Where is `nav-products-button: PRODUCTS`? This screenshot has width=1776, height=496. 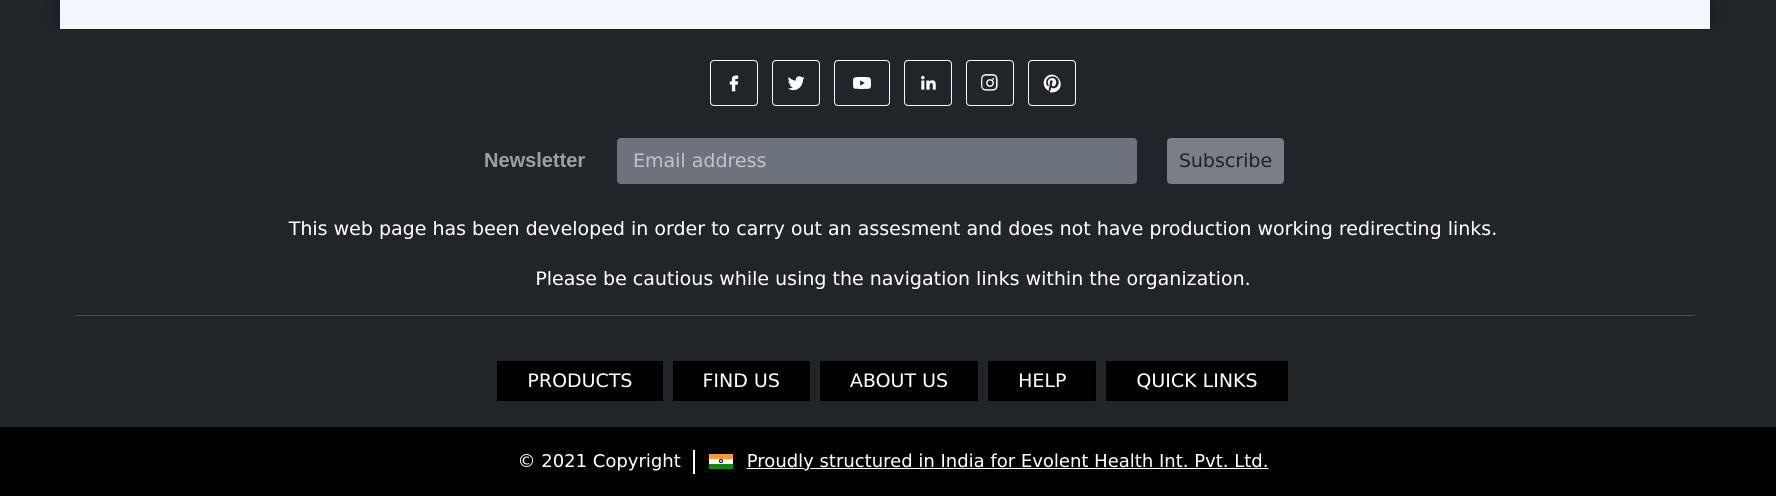 nav-products-button: PRODUCTS is located at coordinates (580, 381).